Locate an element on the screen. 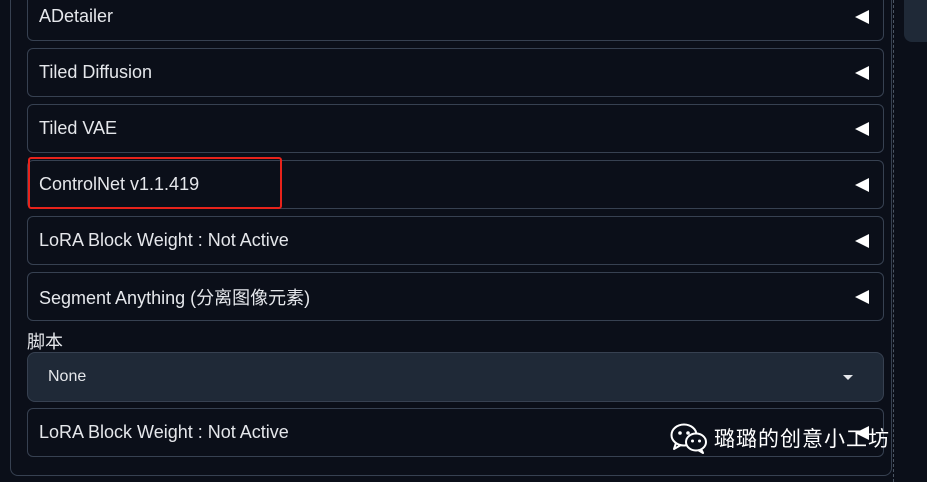 The height and width of the screenshot is (482, 927). right-column-block is located at coordinates (915, 21).